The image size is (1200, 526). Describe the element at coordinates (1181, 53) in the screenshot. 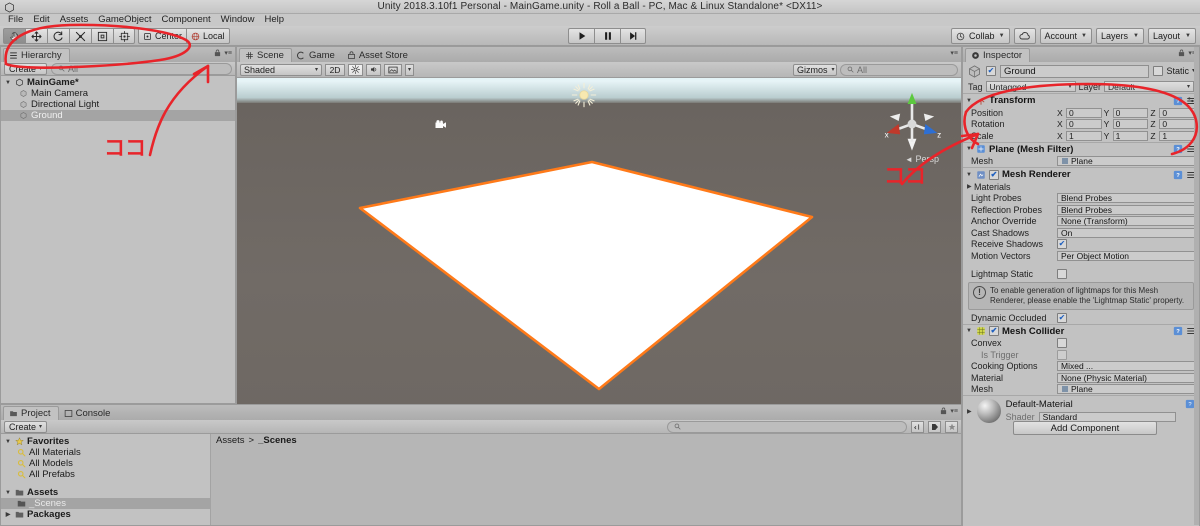

I see `lock-icon` at that location.